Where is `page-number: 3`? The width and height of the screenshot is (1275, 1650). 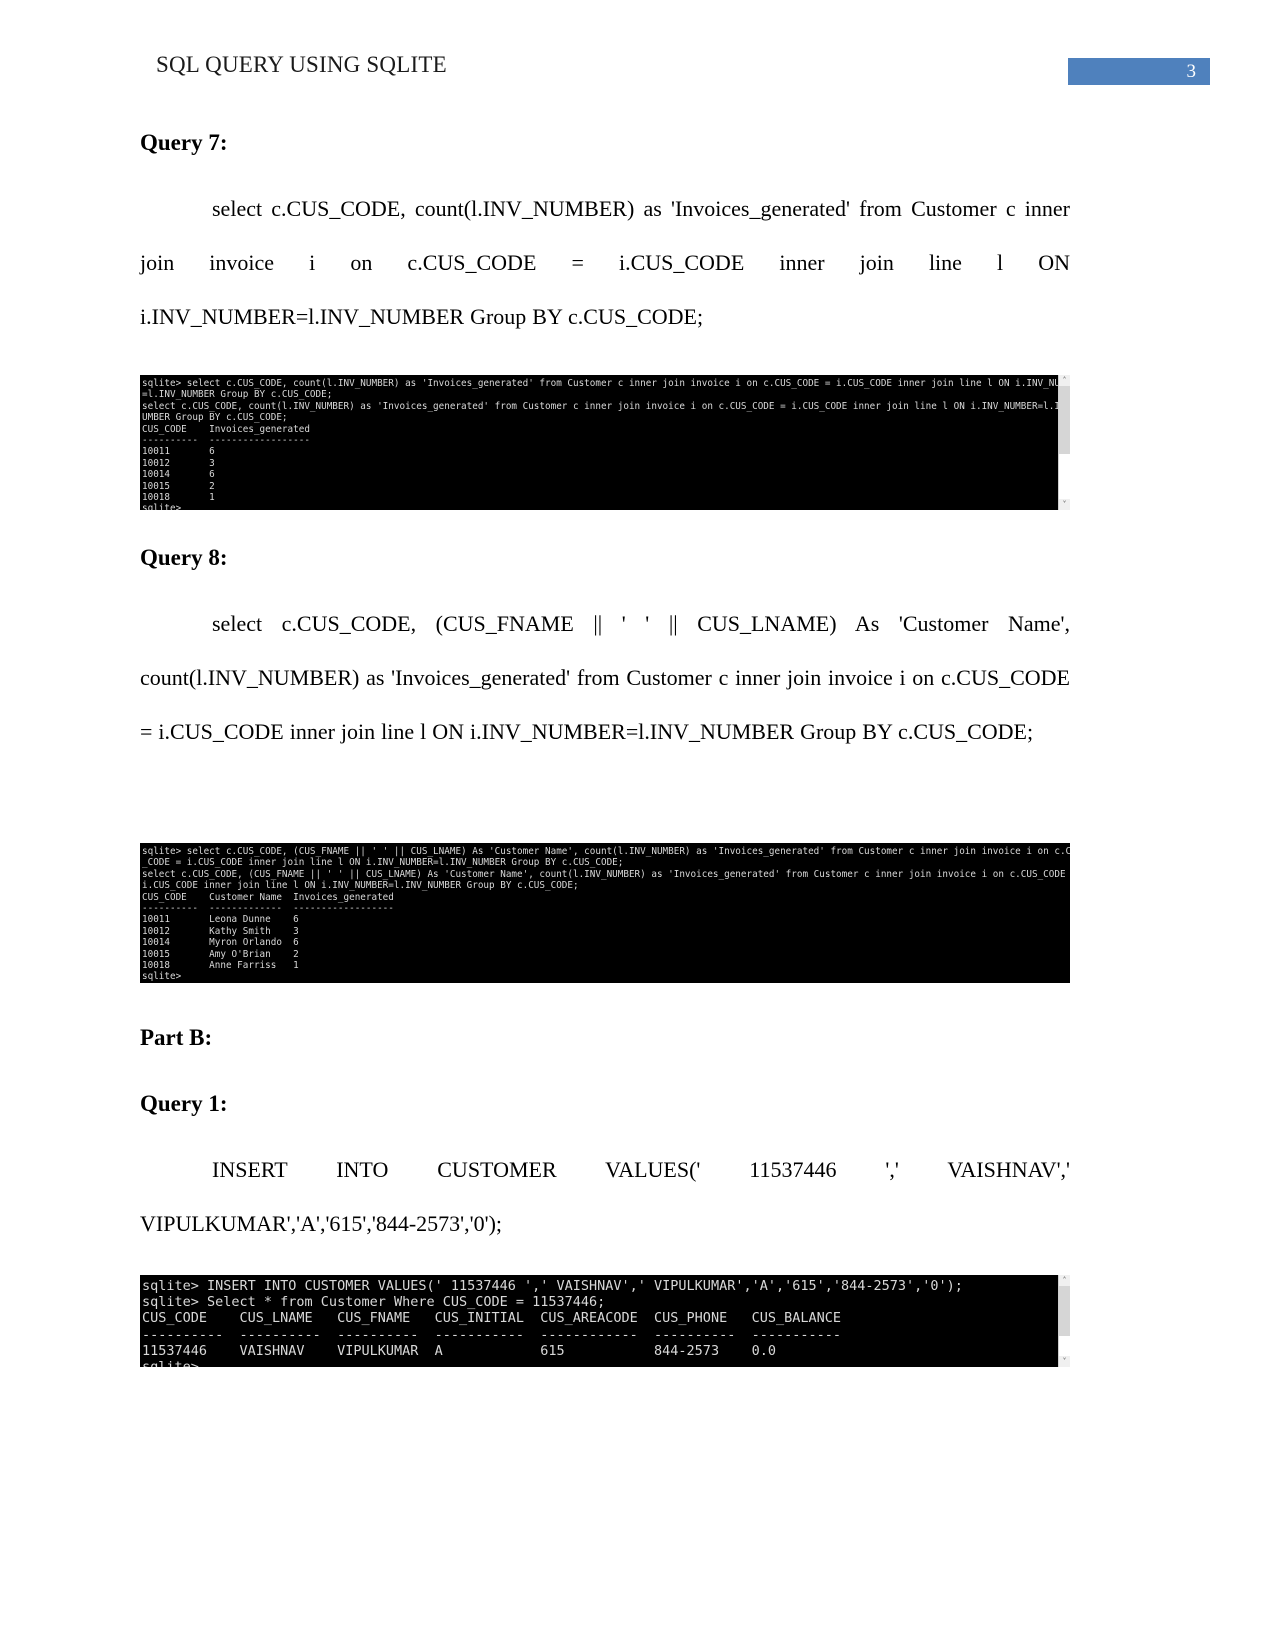
page-number: 3 is located at coordinates (1191, 71).